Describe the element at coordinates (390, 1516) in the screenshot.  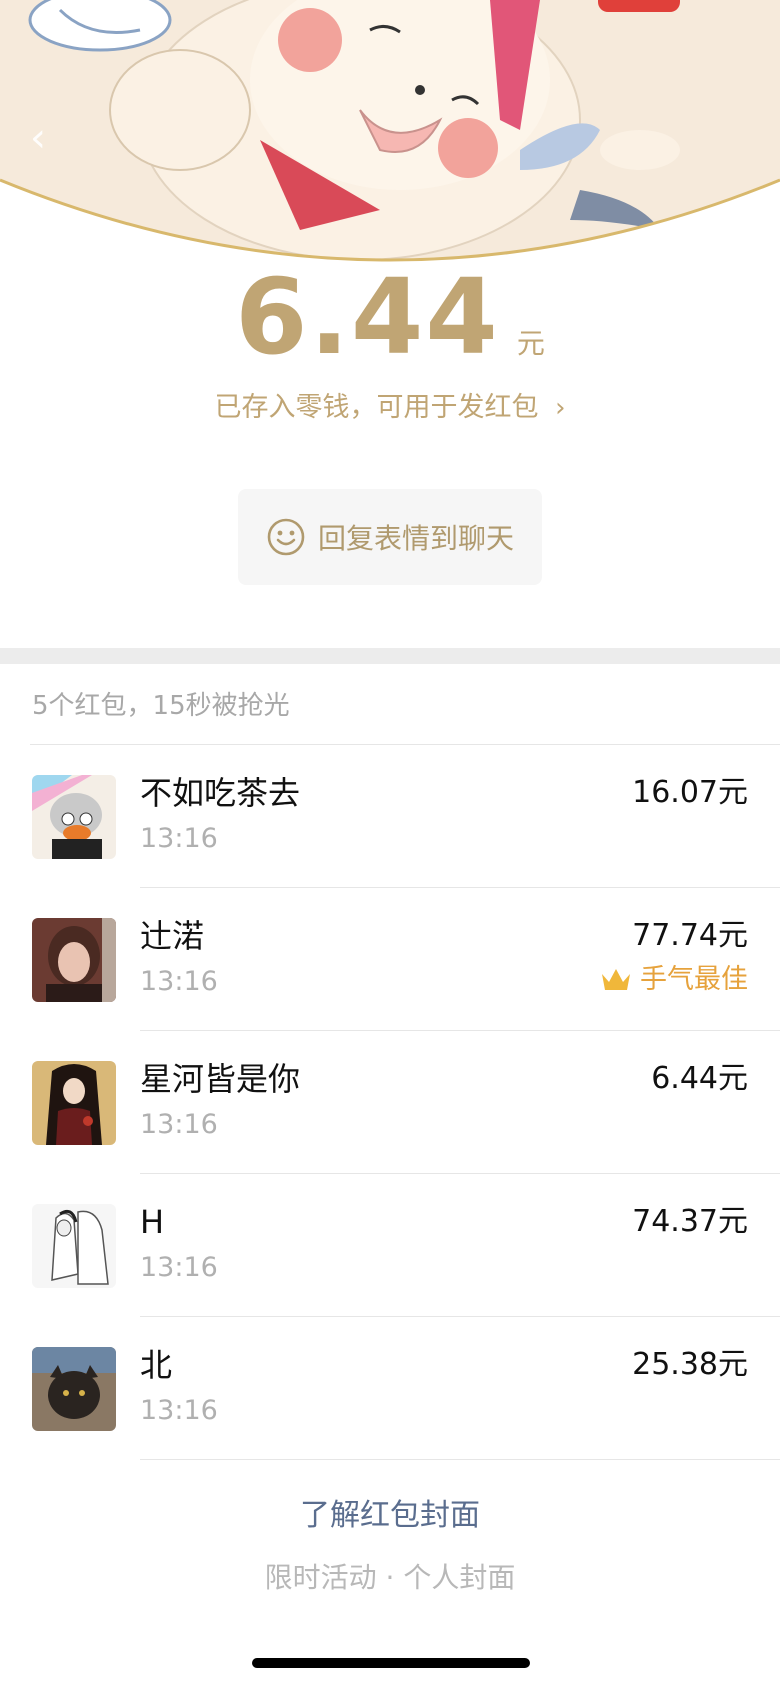
I see `learn-cover-link: 了解红包封面` at that location.